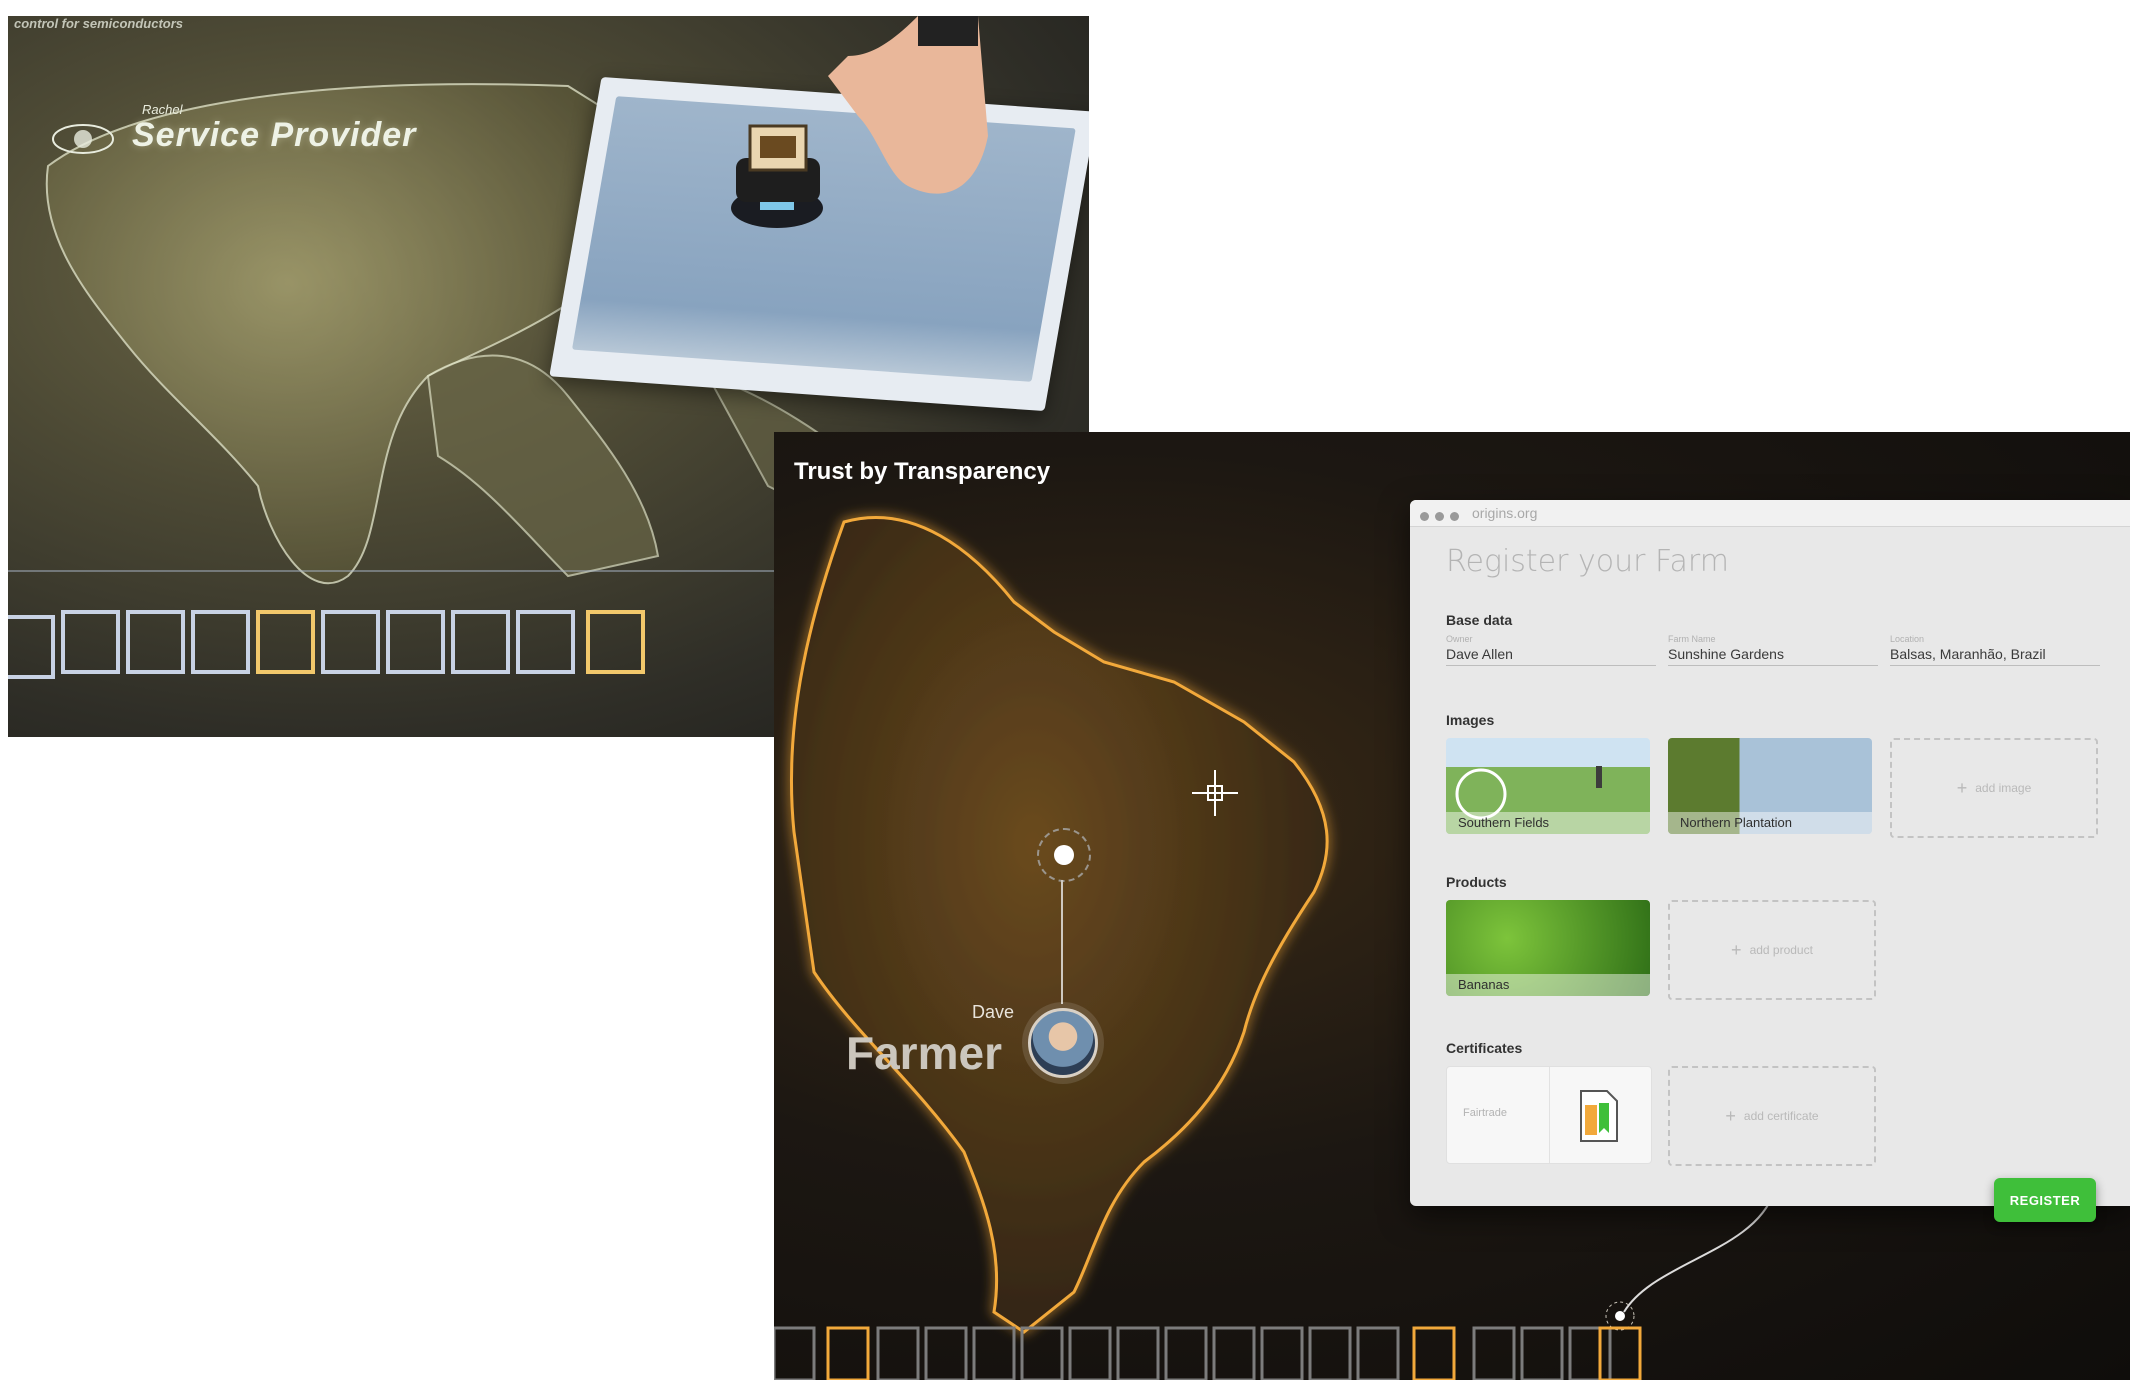  What do you see at coordinates (1599, 1116) in the screenshot?
I see `certificate-document-icon` at bounding box center [1599, 1116].